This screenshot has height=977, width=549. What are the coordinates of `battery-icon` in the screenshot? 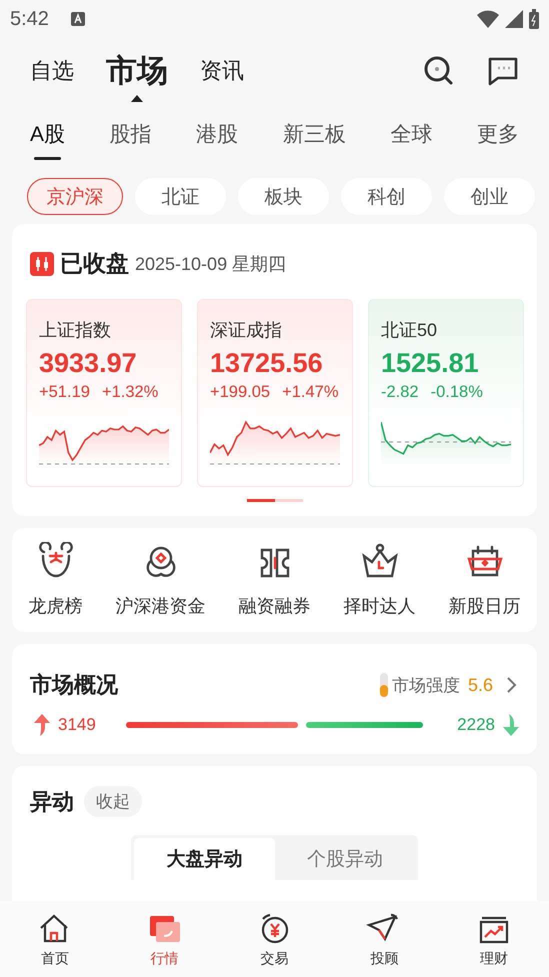 It's located at (534, 19).